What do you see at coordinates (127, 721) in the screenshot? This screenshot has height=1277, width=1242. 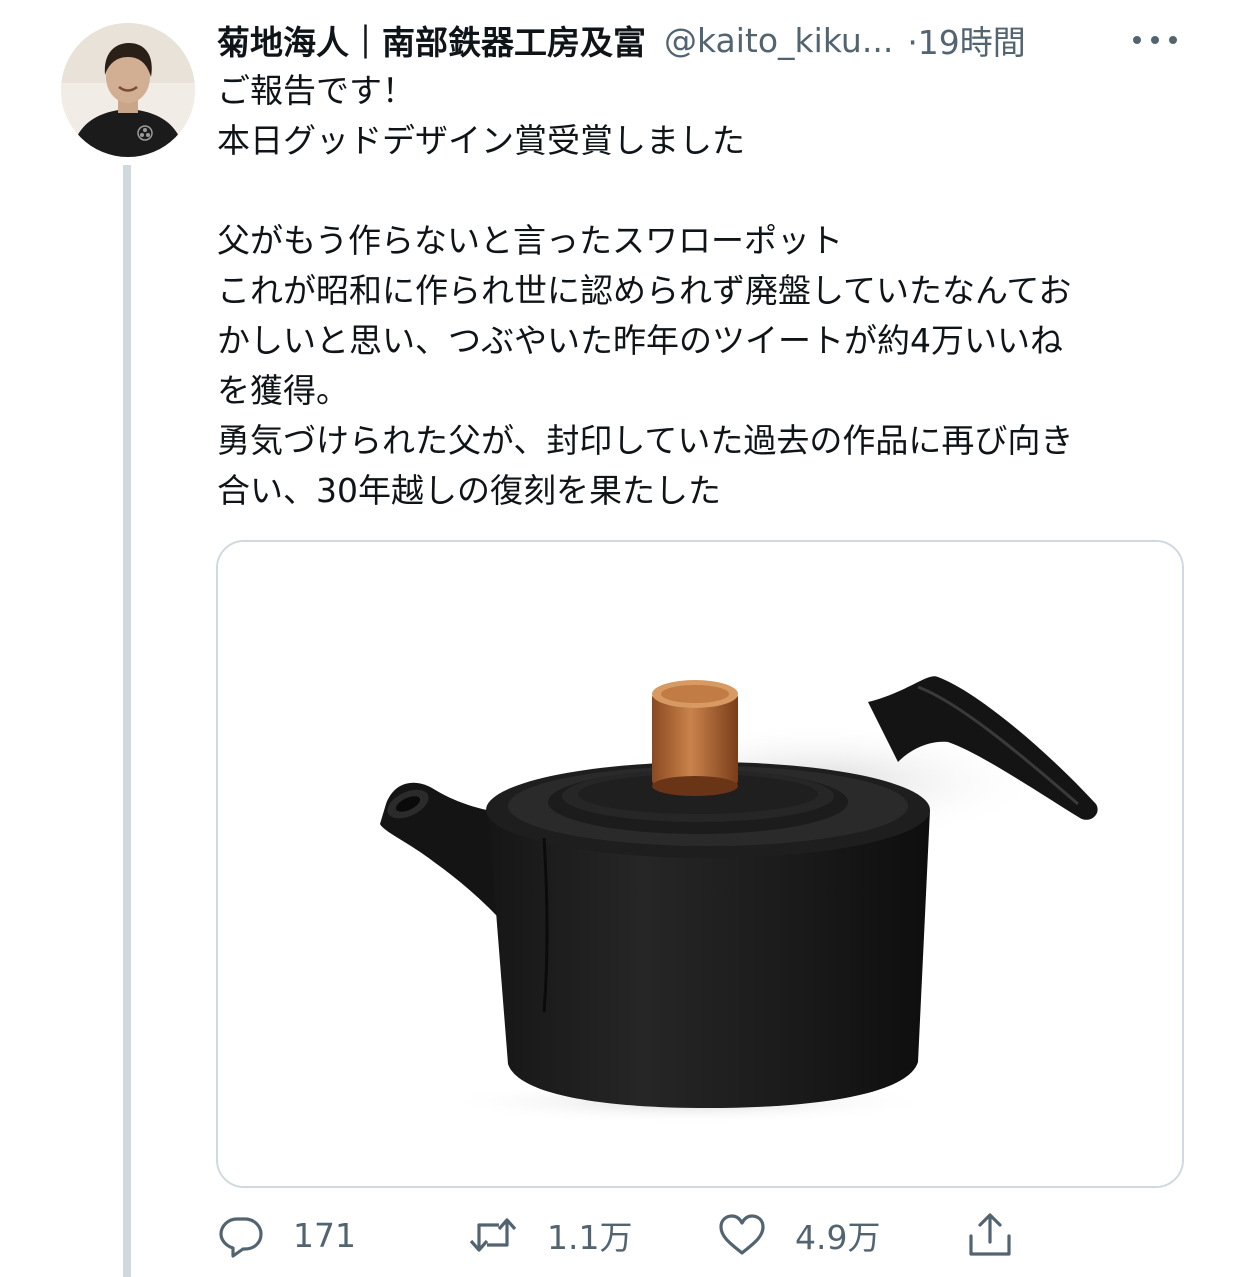 I see `thread-connector-line` at bounding box center [127, 721].